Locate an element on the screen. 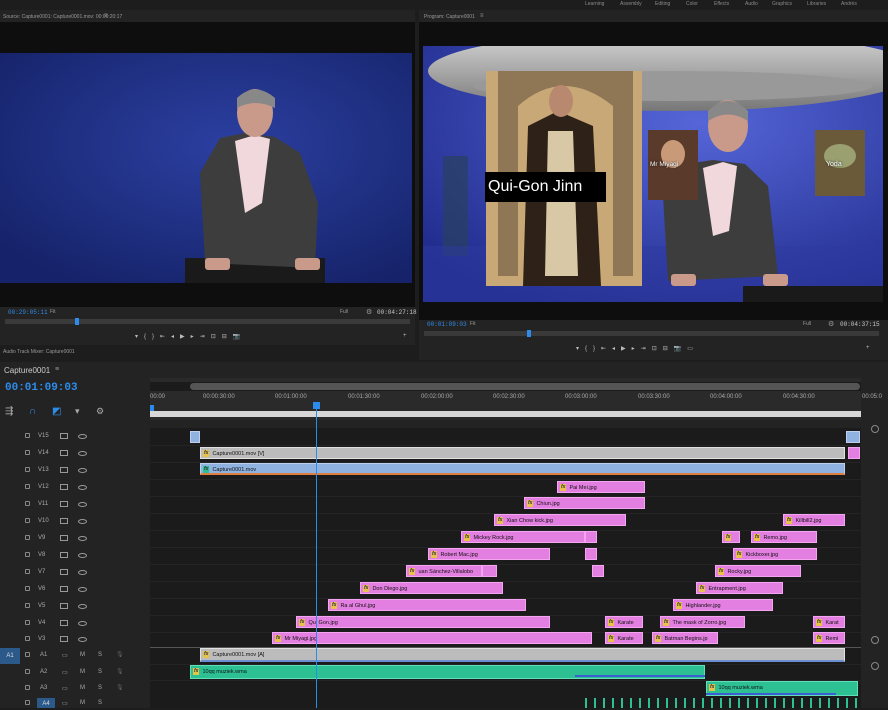  wrench-icon: ⚙ is located at coordinates (369, 312).